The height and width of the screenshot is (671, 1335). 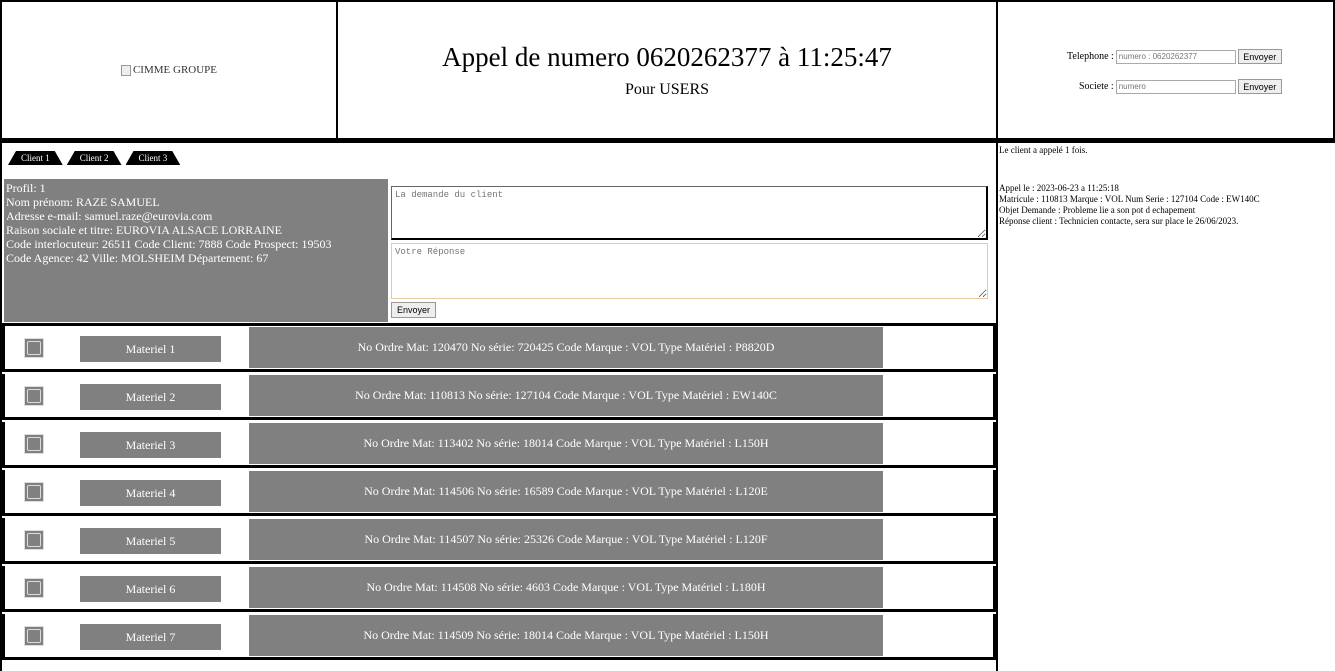 I want to click on phone-input, so click(x=1175, y=56).